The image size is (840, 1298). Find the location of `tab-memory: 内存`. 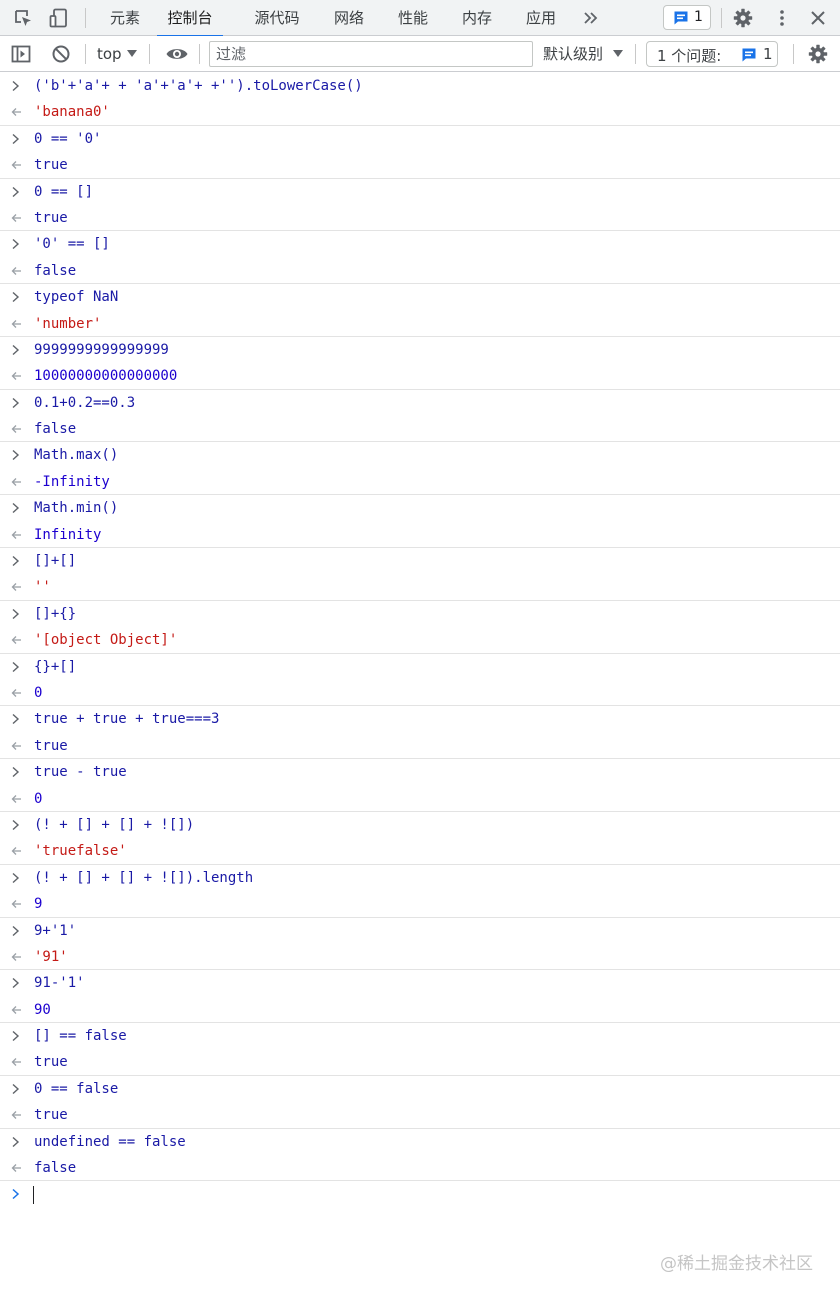

tab-memory: 内存 is located at coordinates (477, 18).